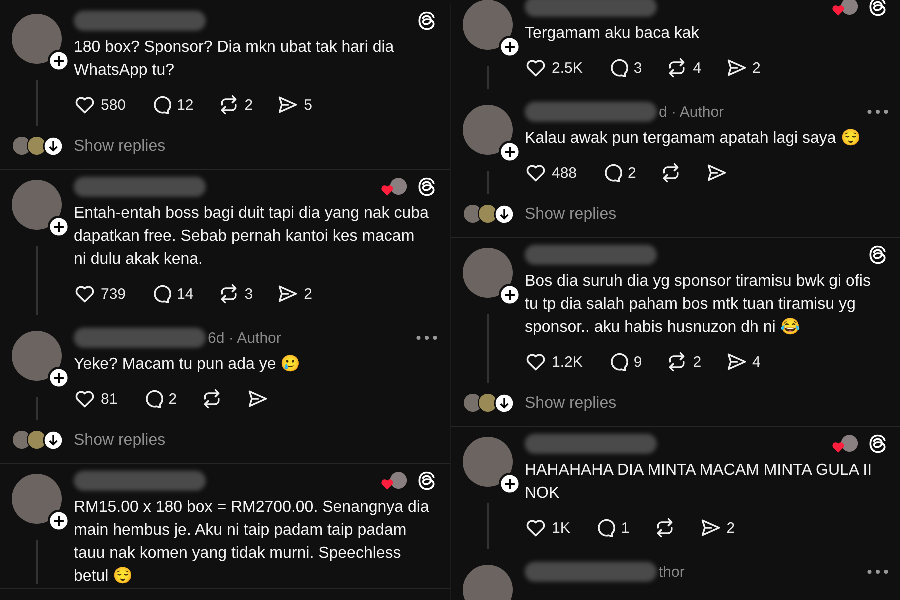 Image resolution: width=900 pixels, height=600 pixels. I want to click on action-count: 81, so click(109, 399).